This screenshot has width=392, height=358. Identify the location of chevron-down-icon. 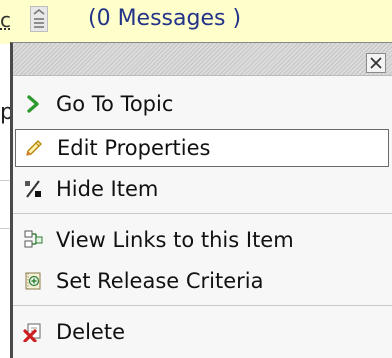
(39, 18).